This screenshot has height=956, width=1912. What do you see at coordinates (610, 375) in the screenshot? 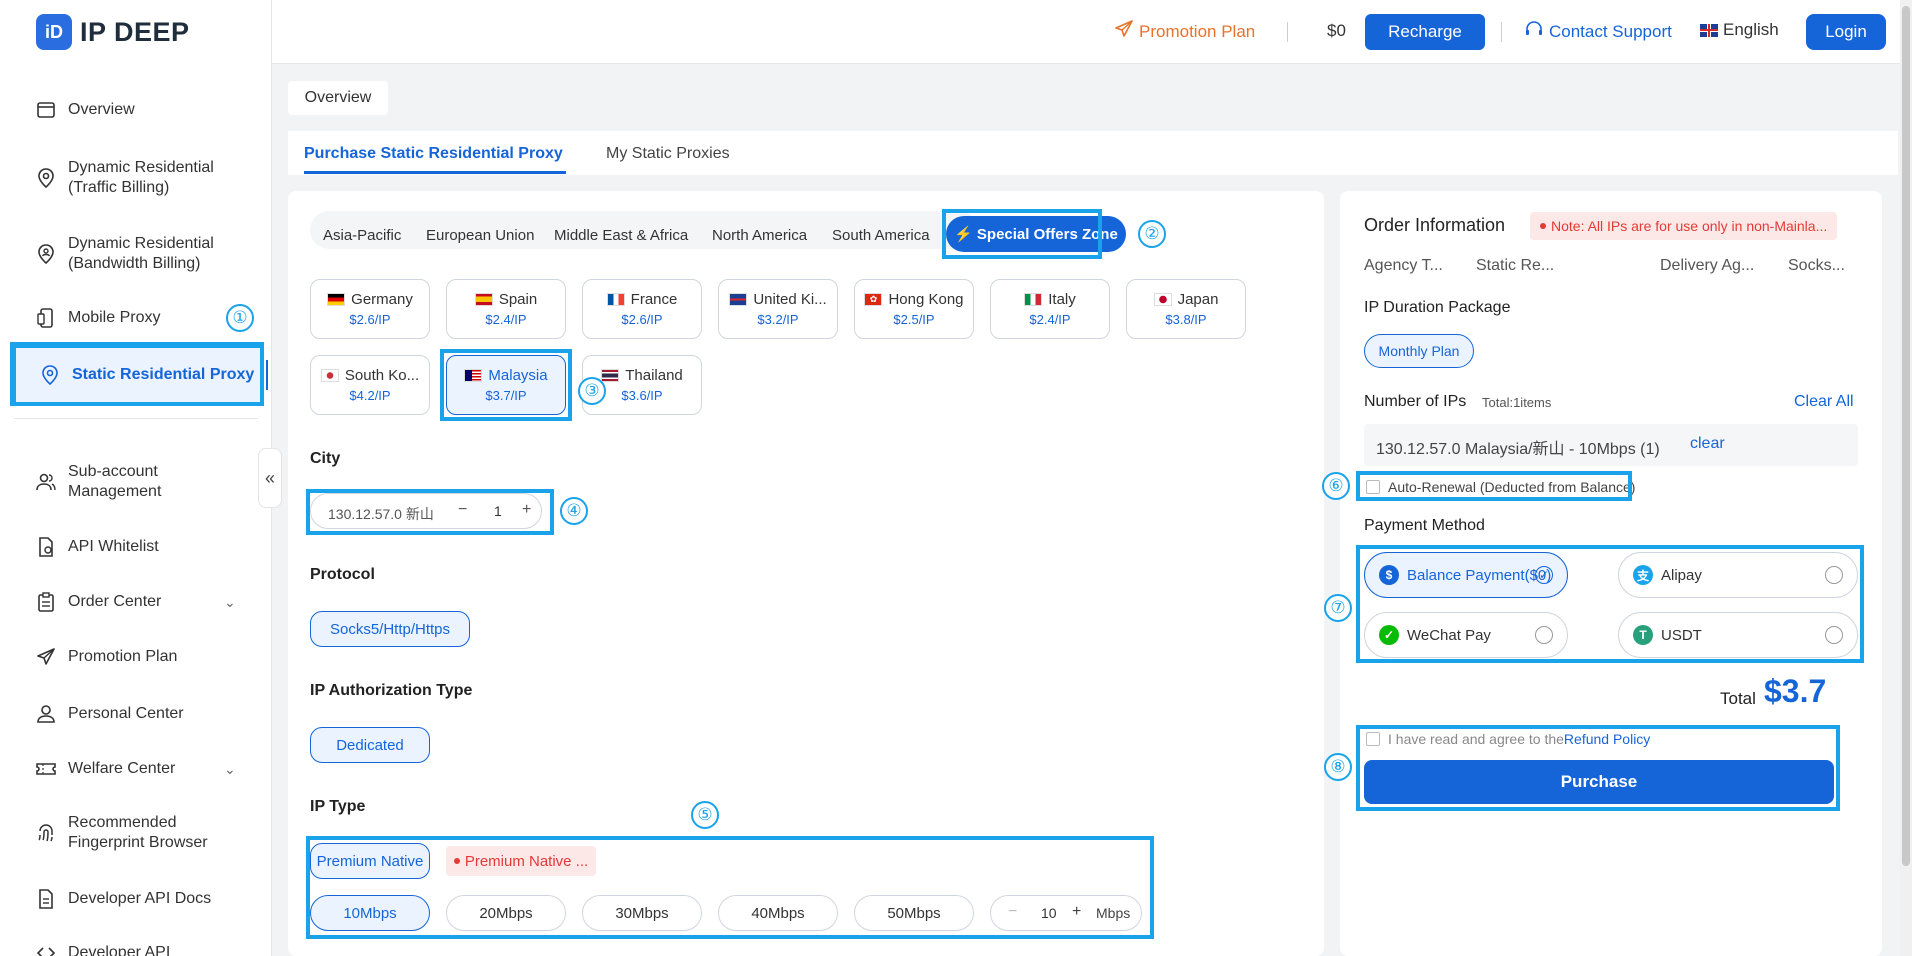
I see `thailand-flag-icon` at bounding box center [610, 375].